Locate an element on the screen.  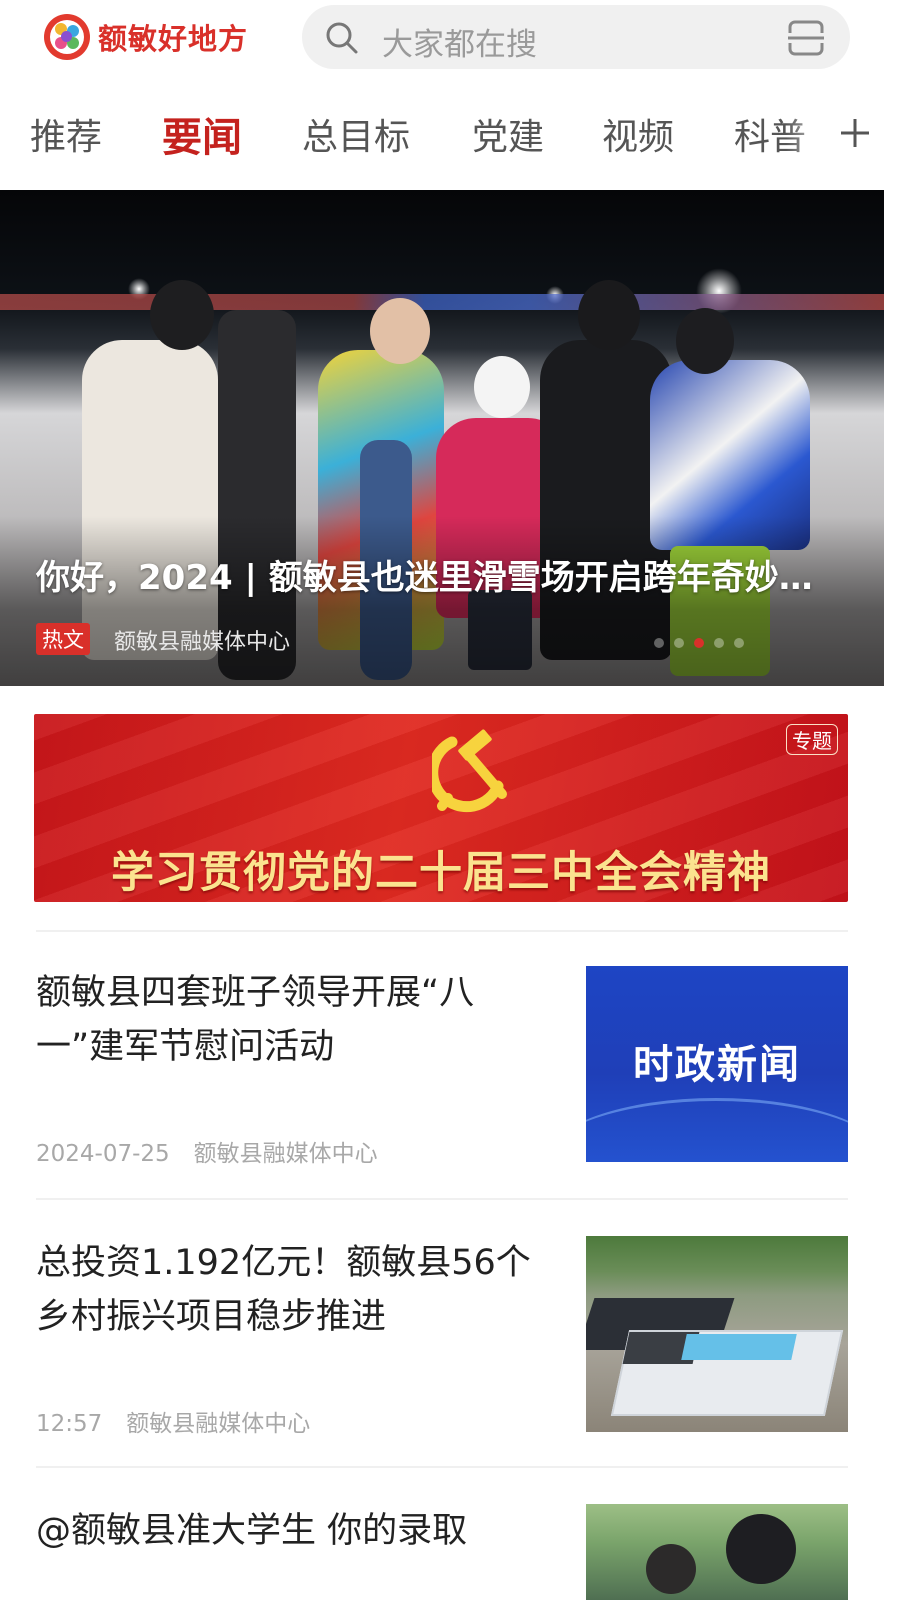
tab-headlines: 要闻 is located at coordinates (202, 134).